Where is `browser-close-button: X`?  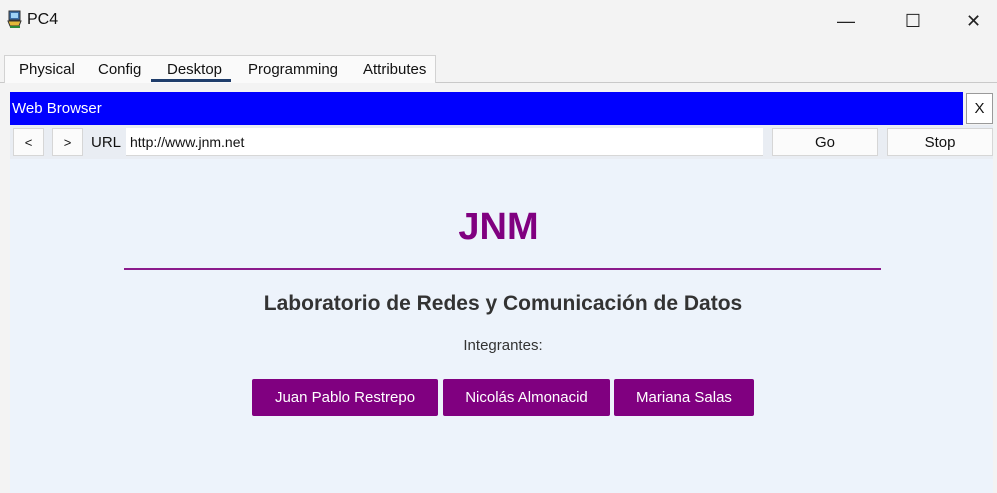
browser-close-button: X is located at coordinates (979, 108).